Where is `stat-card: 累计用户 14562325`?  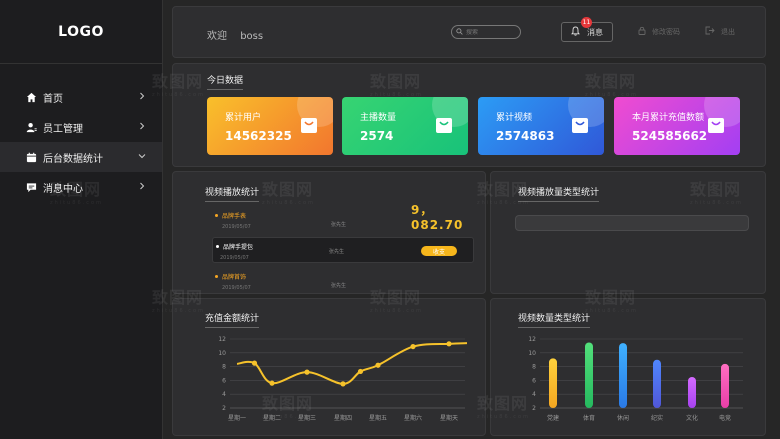
stat-card: 累计用户 14562325 is located at coordinates (270, 126).